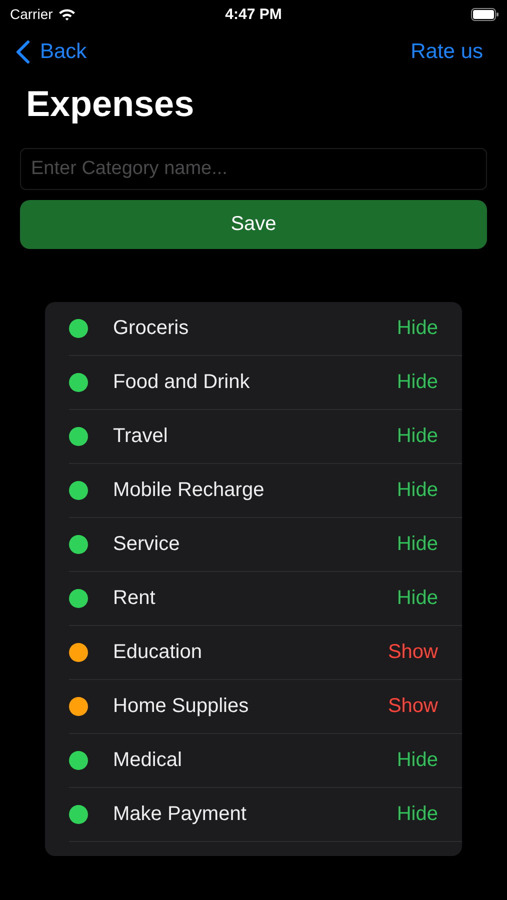 The image size is (507, 900). I want to click on category-name: Rent, so click(134, 598).